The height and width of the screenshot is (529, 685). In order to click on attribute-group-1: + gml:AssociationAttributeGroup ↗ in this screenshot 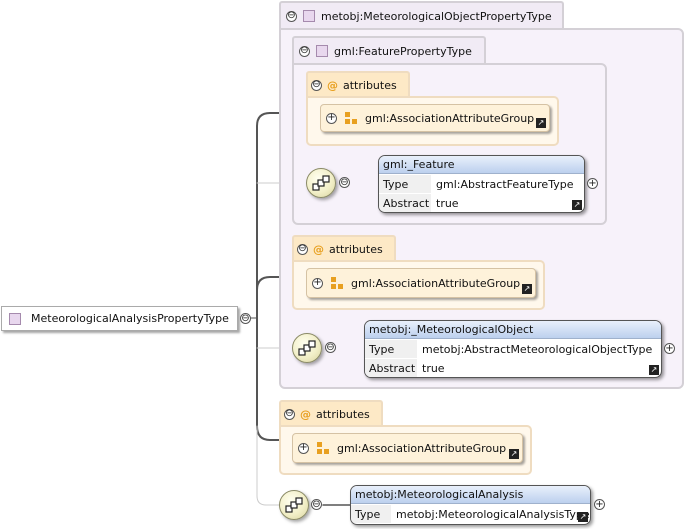, I will do `click(435, 118)`.